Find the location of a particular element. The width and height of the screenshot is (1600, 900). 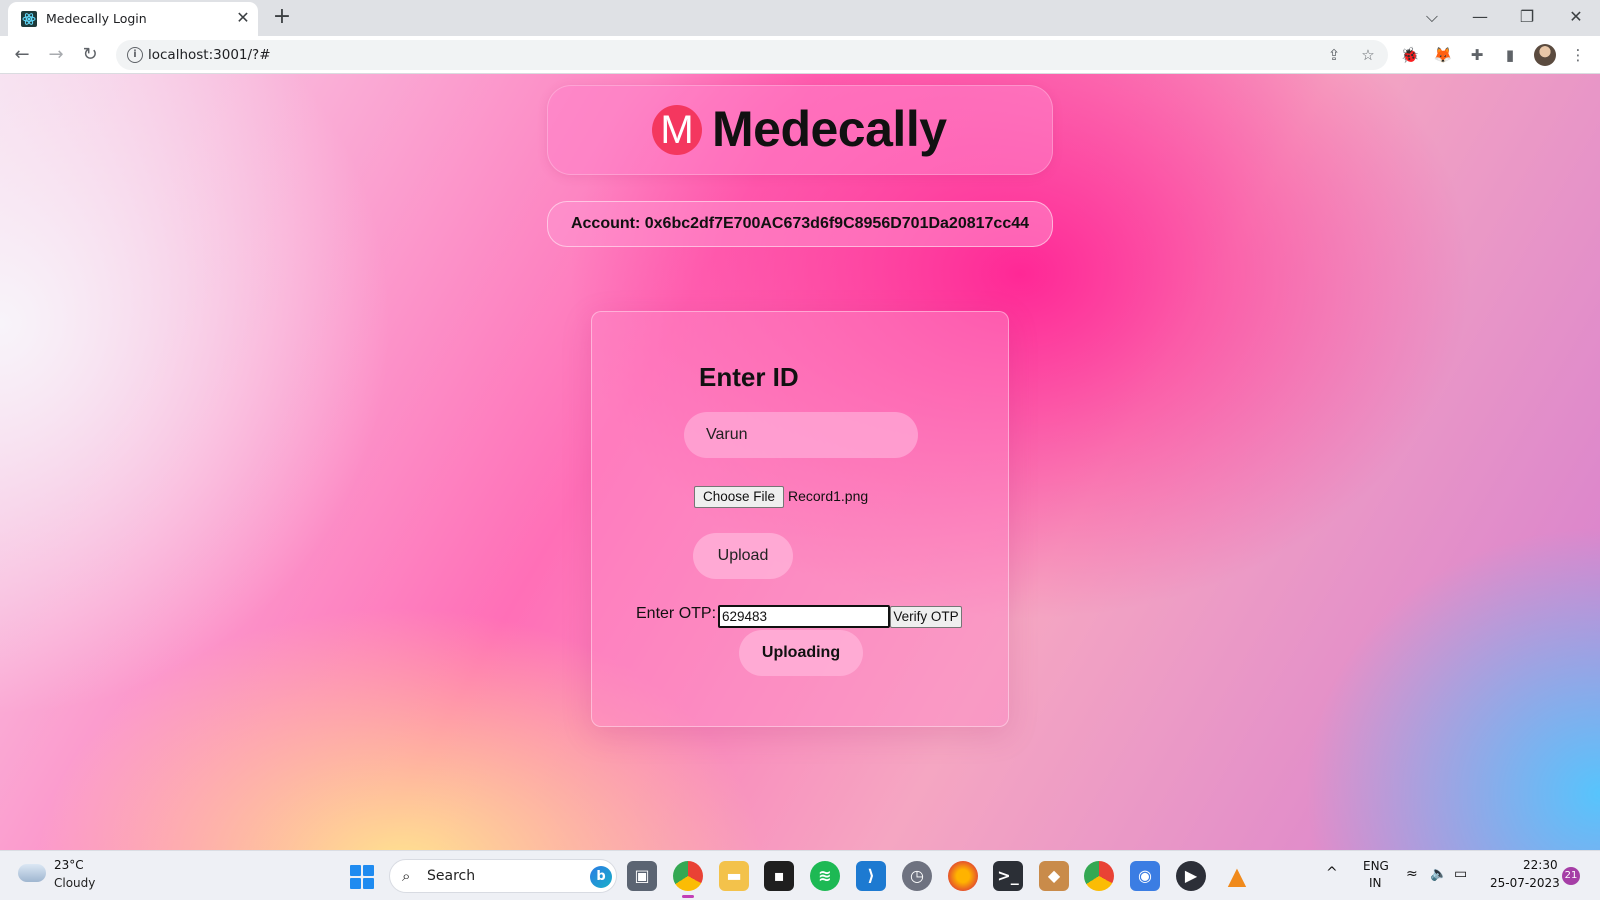

tab-close-icon: ✕ is located at coordinates (243, 18).